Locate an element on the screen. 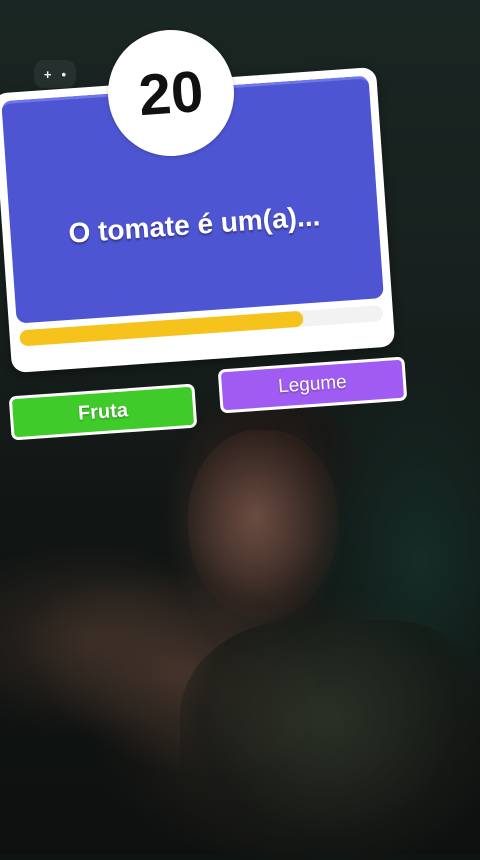 Image resolution: width=480 pixels, height=860 pixels. gamepad-icon: + • is located at coordinates (55, 74).